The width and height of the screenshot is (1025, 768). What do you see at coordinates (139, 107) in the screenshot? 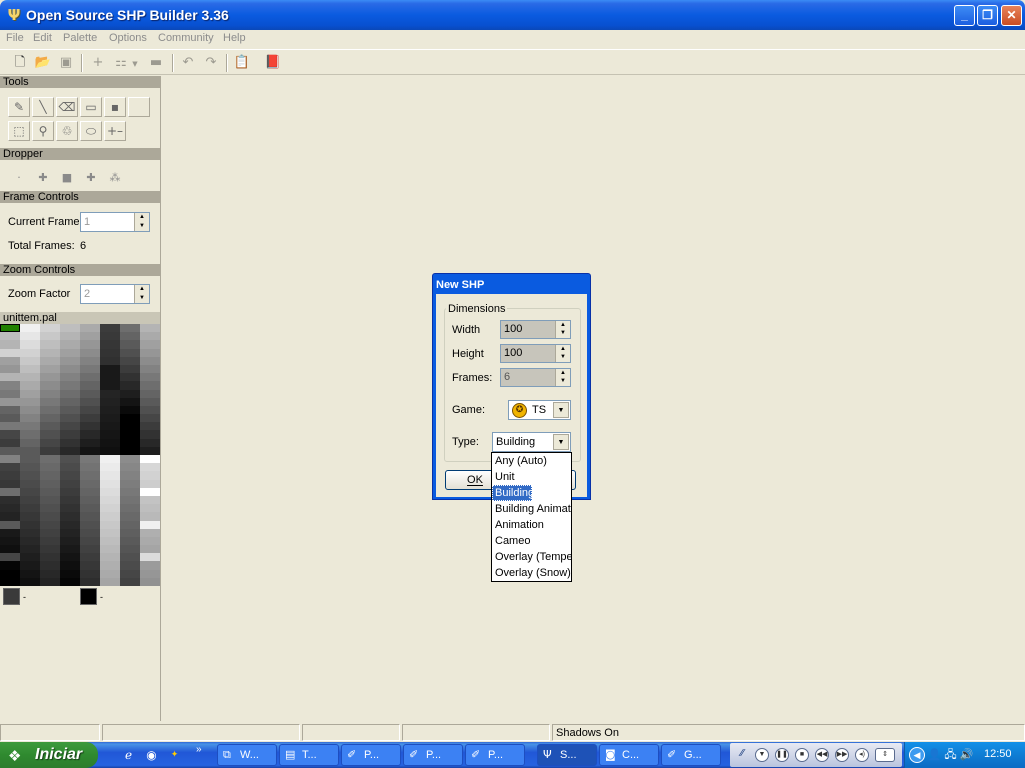
I see `empty-tool` at bounding box center [139, 107].